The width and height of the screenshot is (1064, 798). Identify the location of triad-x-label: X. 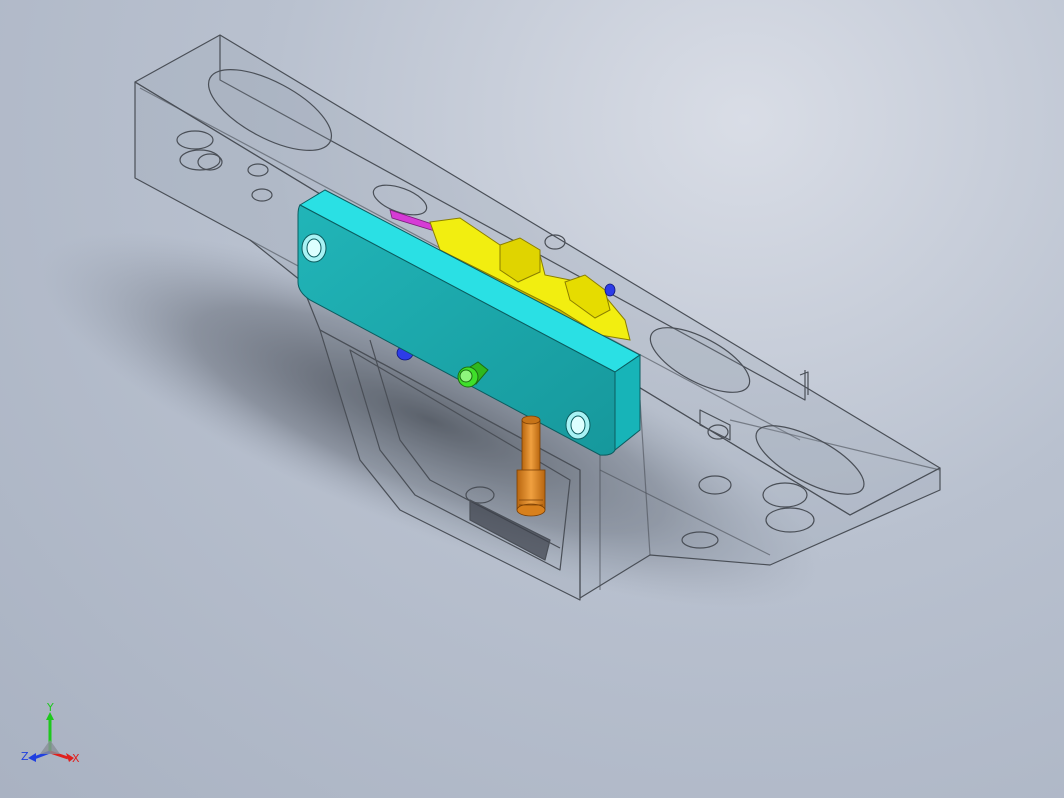
(76, 758).